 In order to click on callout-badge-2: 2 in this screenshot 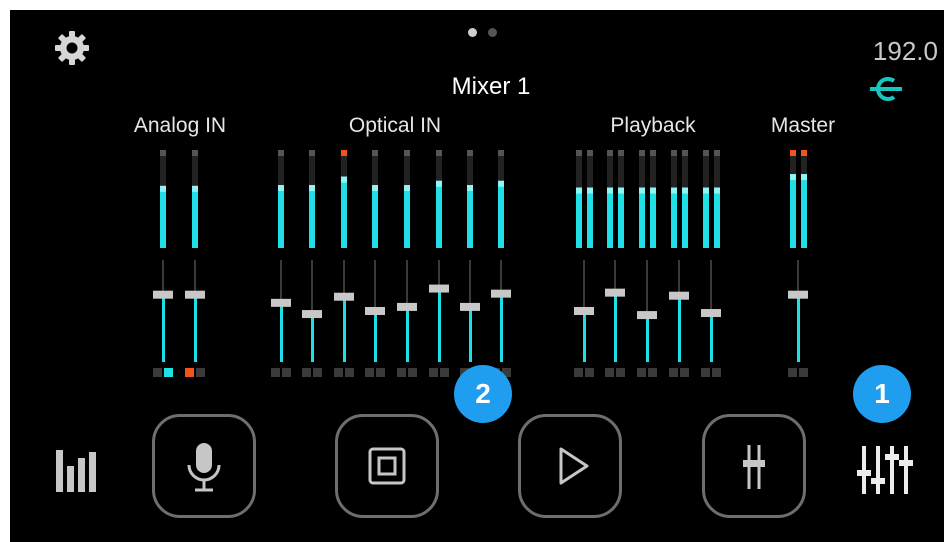, I will do `click(483, 394)`.